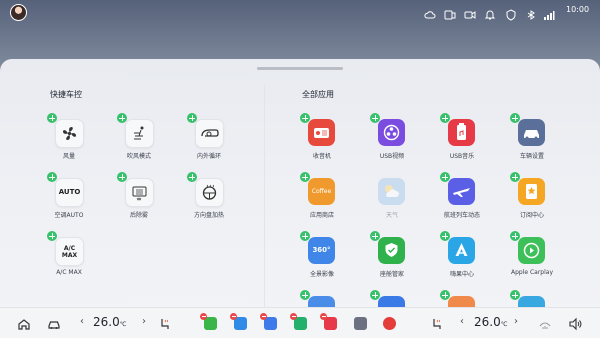 Image resolution: width=600 pixels, height=338 pixels. Describe the element at coordinates (470, 12) in the screenshot. I see `video-icon` at that location.